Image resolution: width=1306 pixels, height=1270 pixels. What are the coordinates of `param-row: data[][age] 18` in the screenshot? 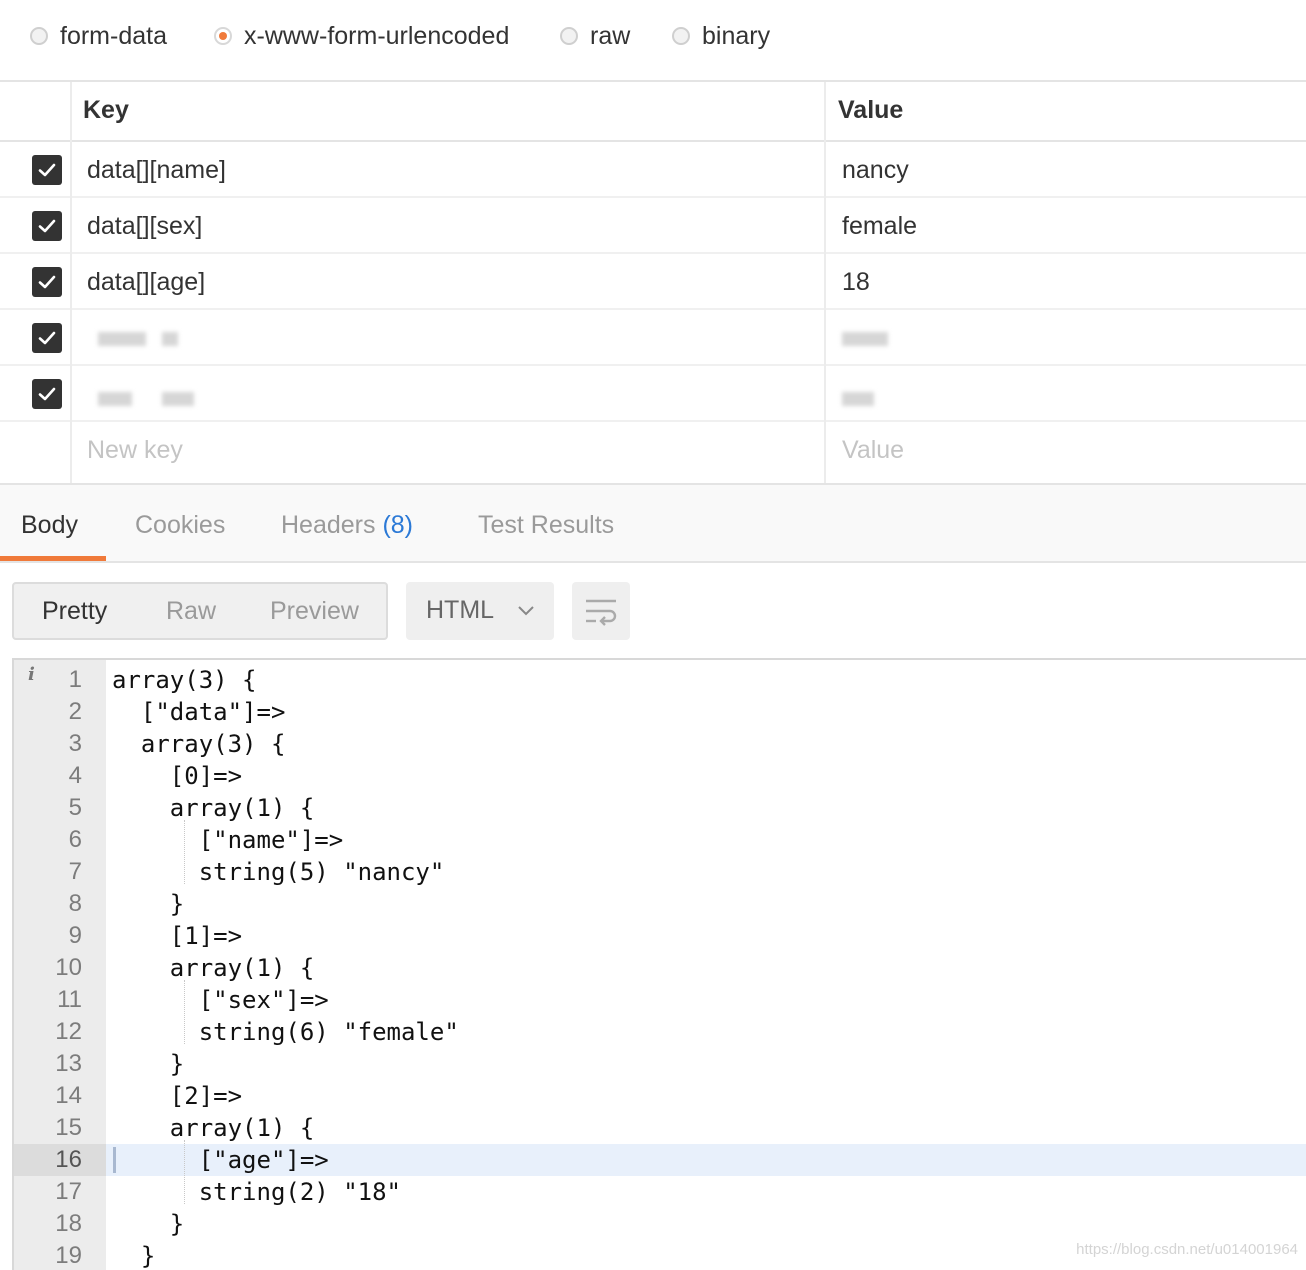 It's located at (653, 282).